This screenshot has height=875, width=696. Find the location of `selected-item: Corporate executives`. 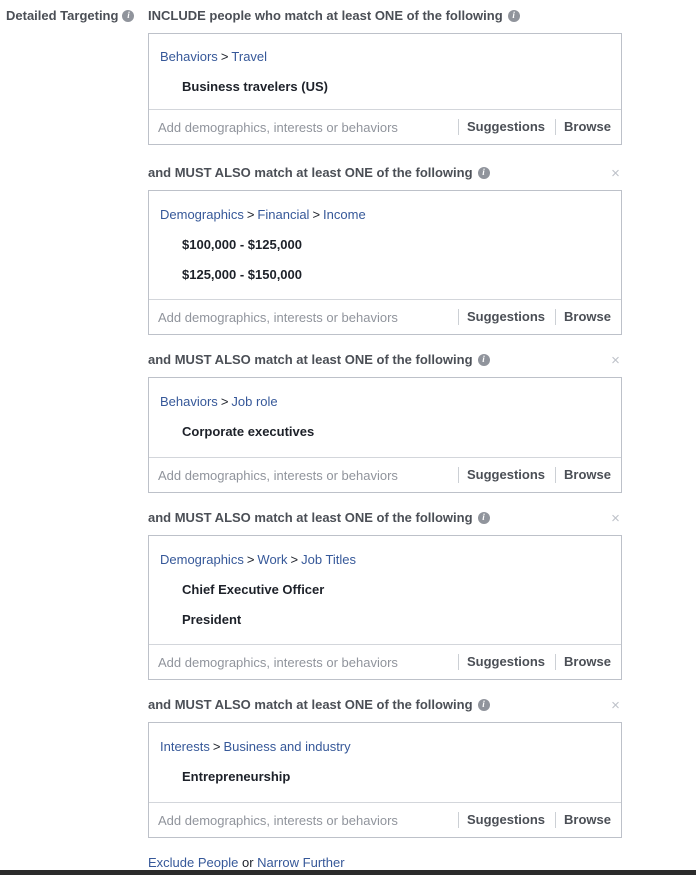

selected-item: Corporate executives is located at coordinates (248, 431).